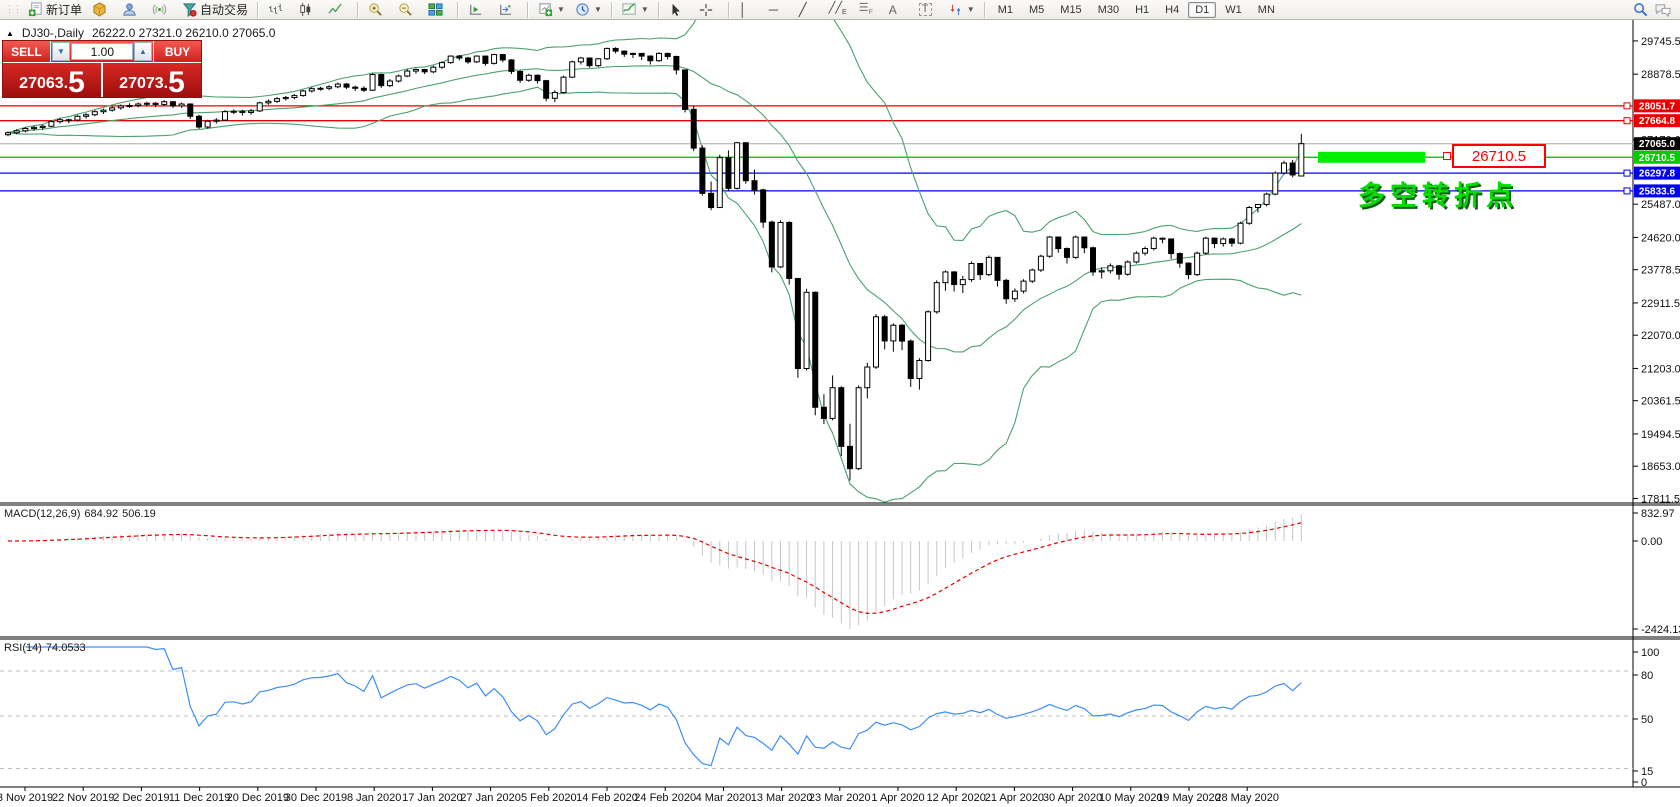  I want to click on macd-value: 684.92, so click(101, 514).